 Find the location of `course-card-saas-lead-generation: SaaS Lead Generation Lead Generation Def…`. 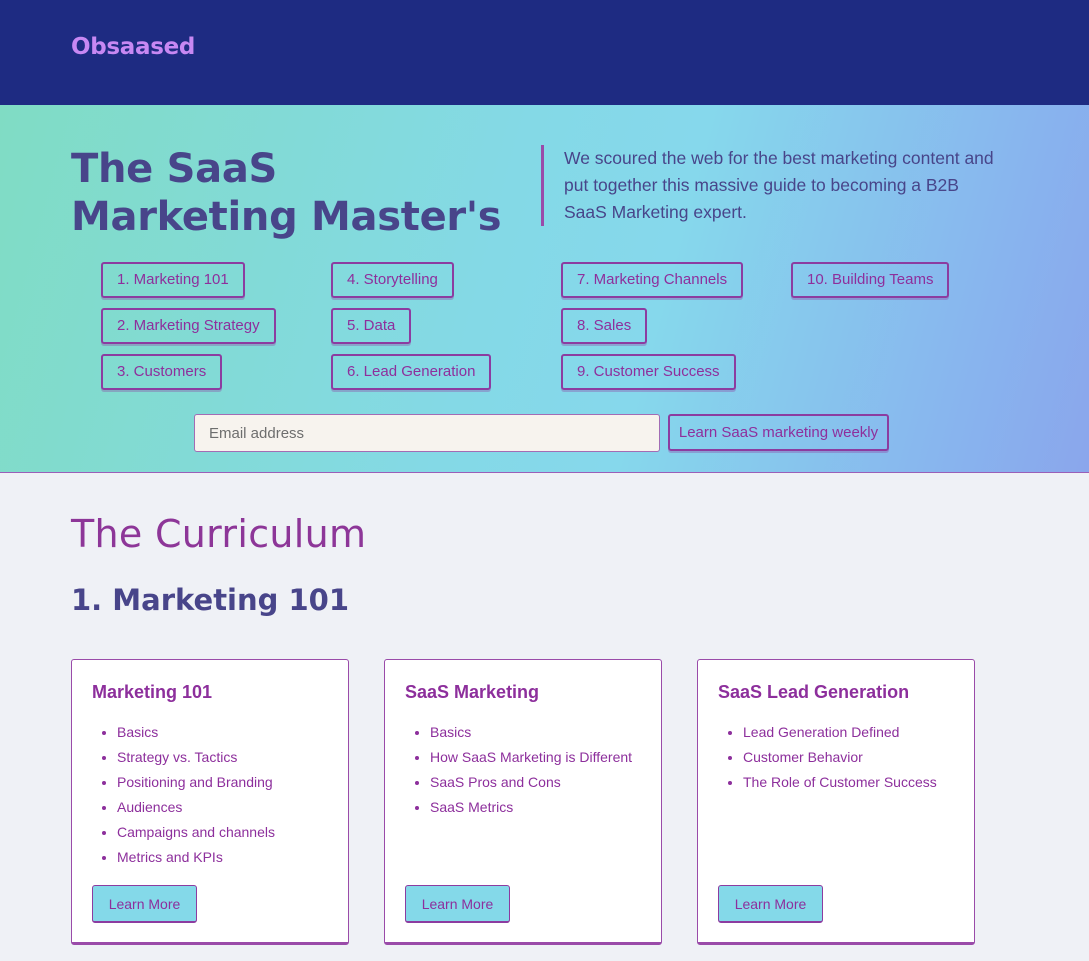

course-card-saas-lead-generation: SaaS Lead Generation Lead Generation Def… is located at coordinates (836, 802).